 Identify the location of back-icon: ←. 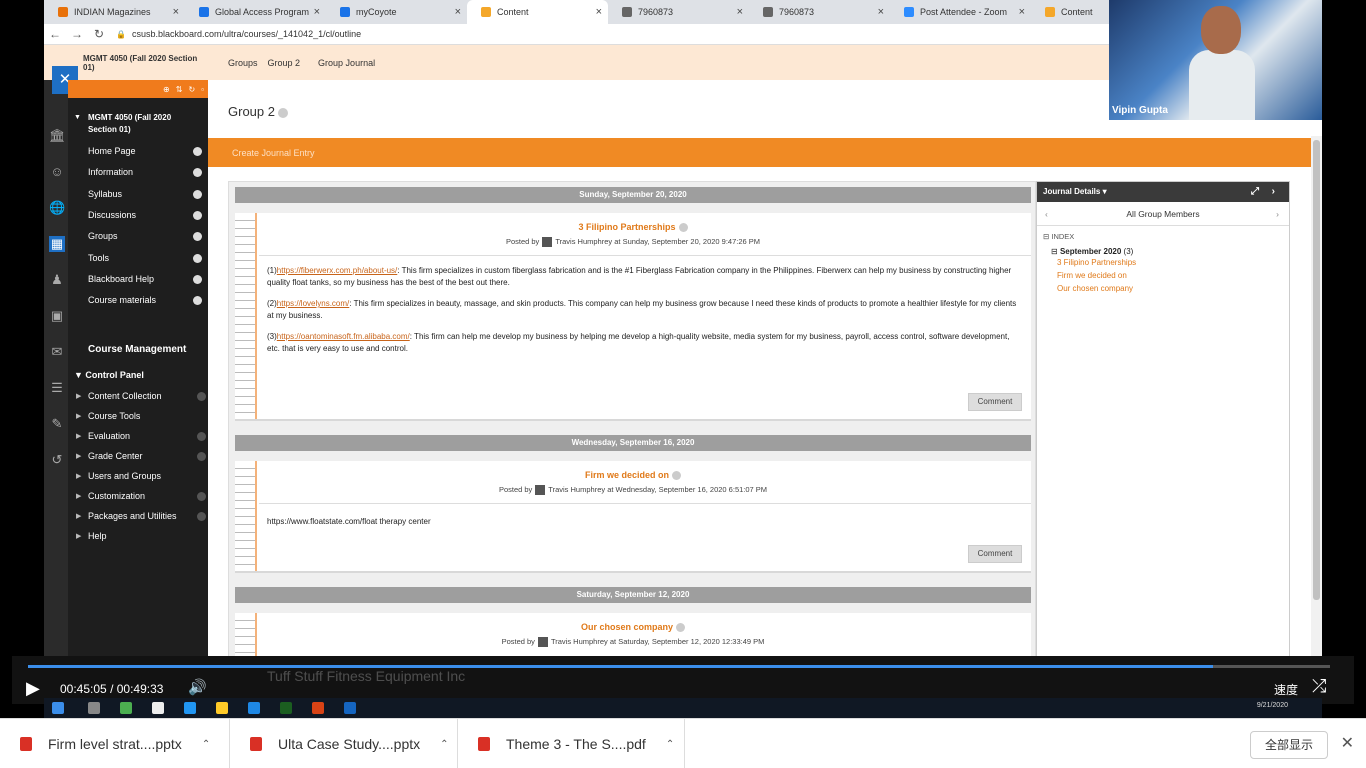
(55, 34).